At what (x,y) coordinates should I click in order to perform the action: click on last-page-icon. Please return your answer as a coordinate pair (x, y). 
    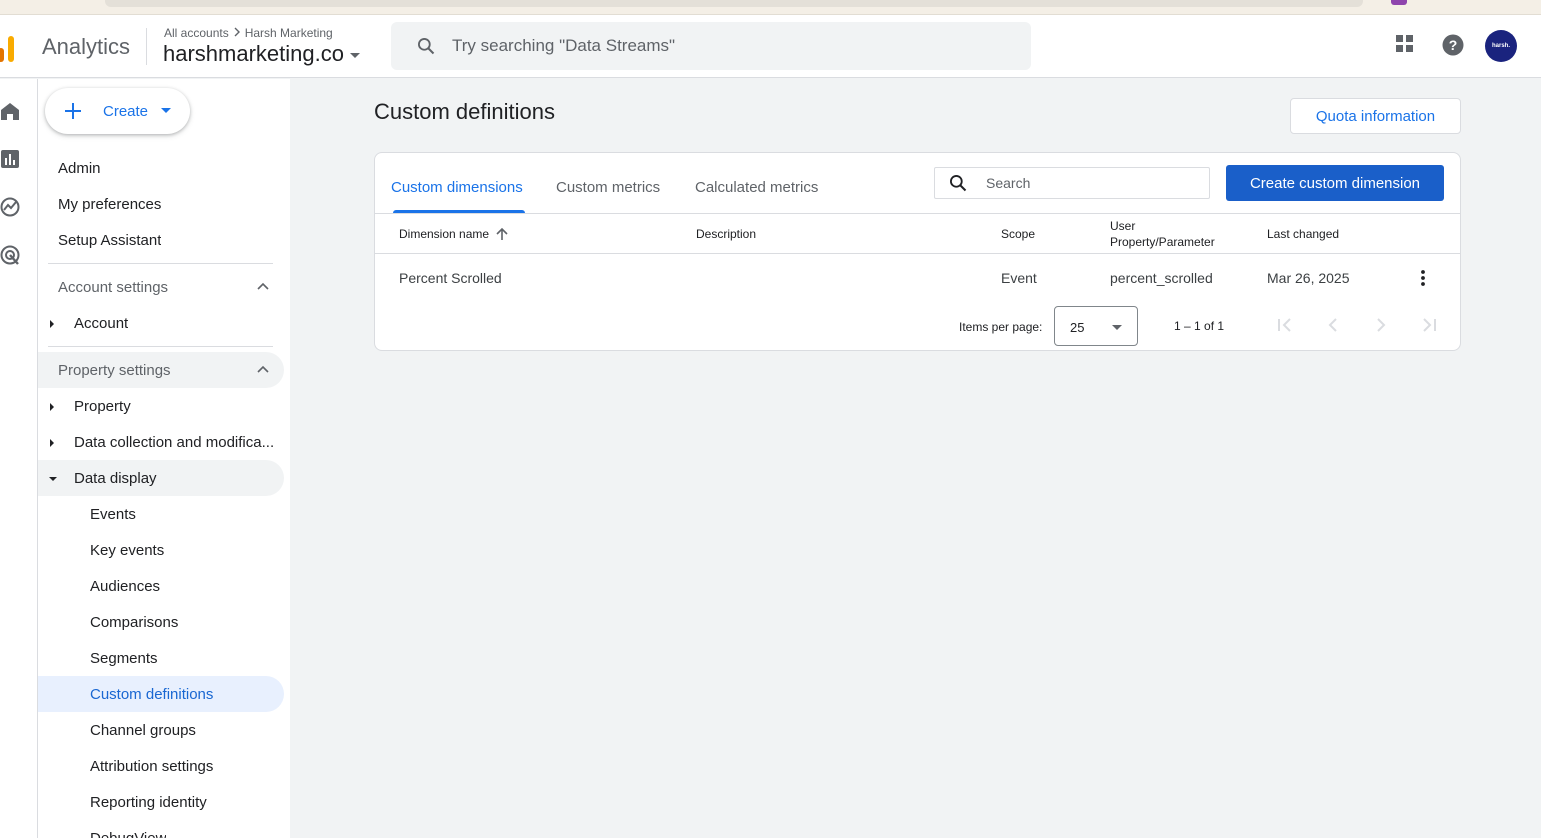
    Looking at the image, I should click on (1429, 327).